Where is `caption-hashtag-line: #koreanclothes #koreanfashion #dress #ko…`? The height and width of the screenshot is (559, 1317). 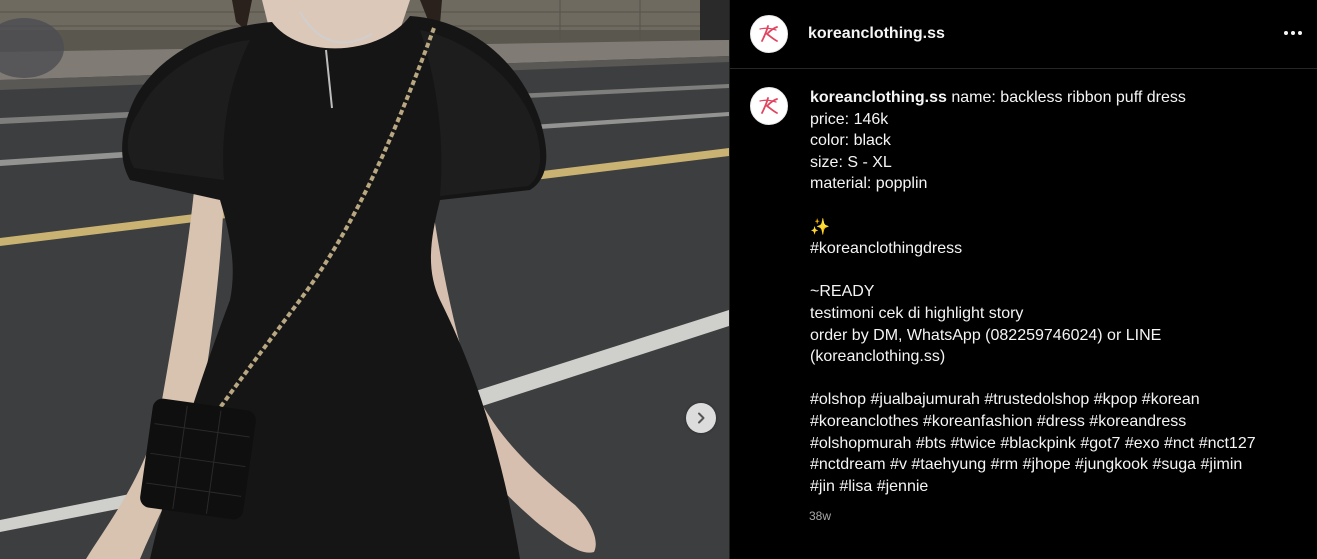
caption-hashtag-line: #koreanclothes #koreanfashion #dress #ko… is located at coordinates (1060, 422).